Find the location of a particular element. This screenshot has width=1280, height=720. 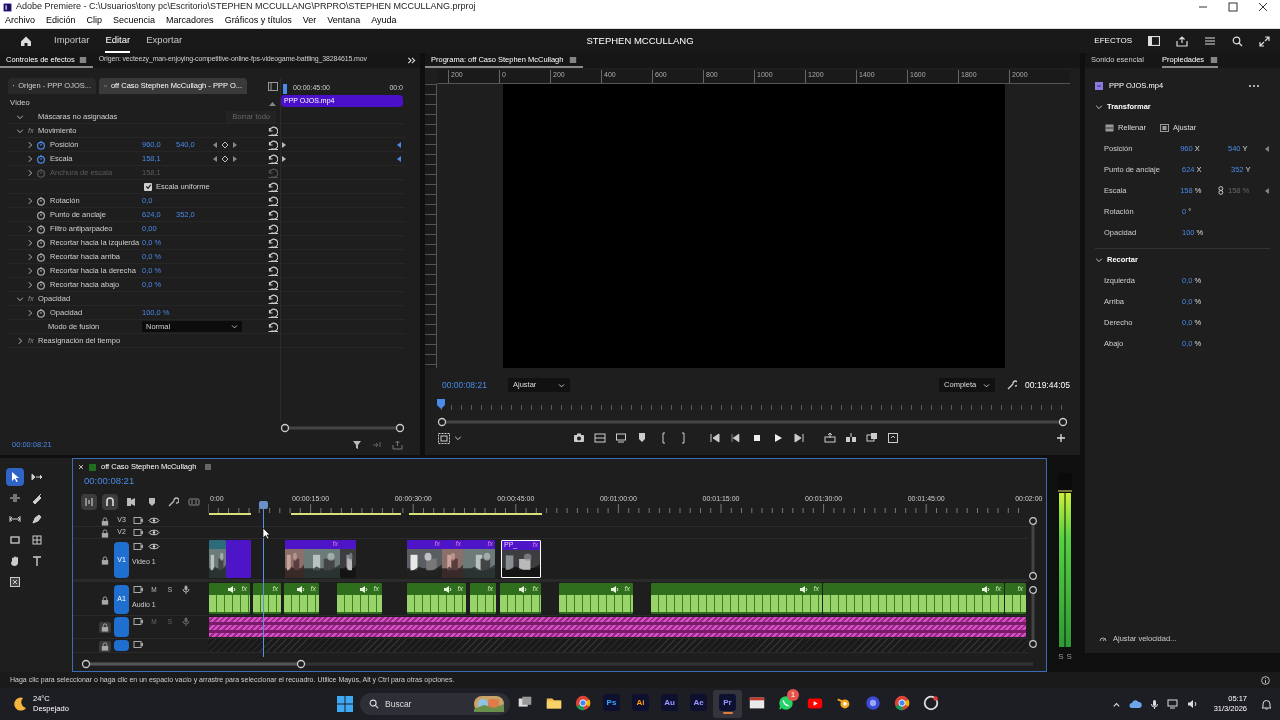

export-icon is located at coordinates (397, 445).